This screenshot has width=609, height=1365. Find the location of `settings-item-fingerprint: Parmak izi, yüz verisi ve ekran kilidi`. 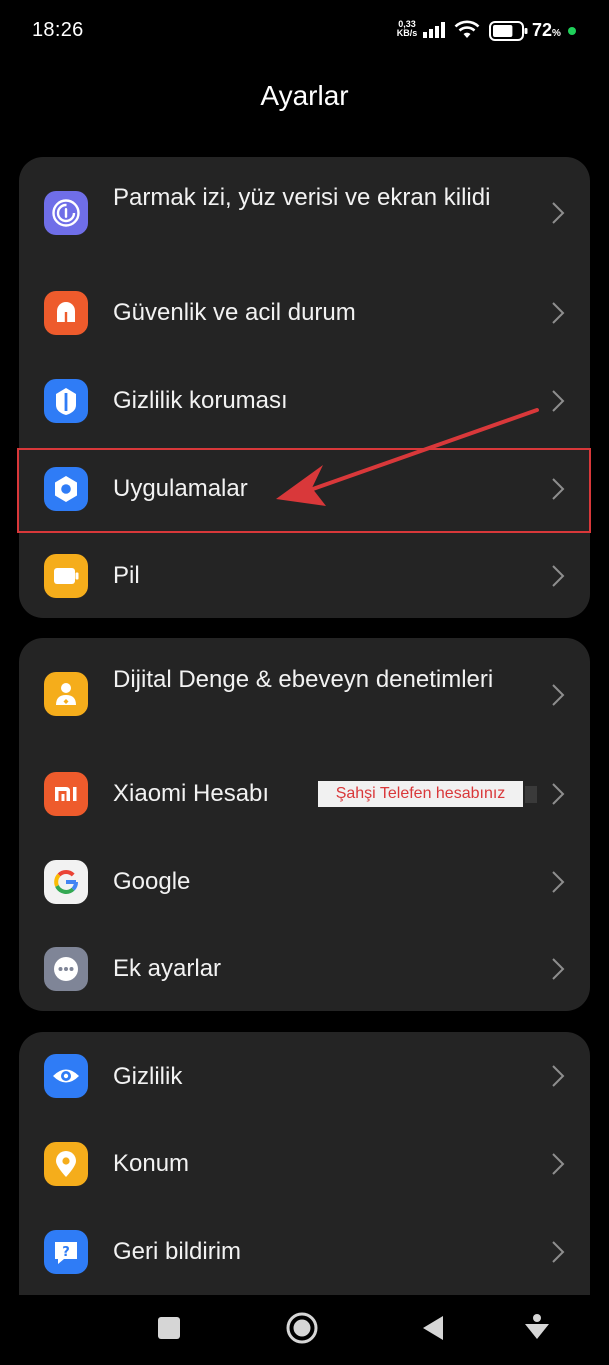

settings-item-fingerprint: Parmak izi, yüz verisi ve ekran kilidi is located at coordinates (304, 213).